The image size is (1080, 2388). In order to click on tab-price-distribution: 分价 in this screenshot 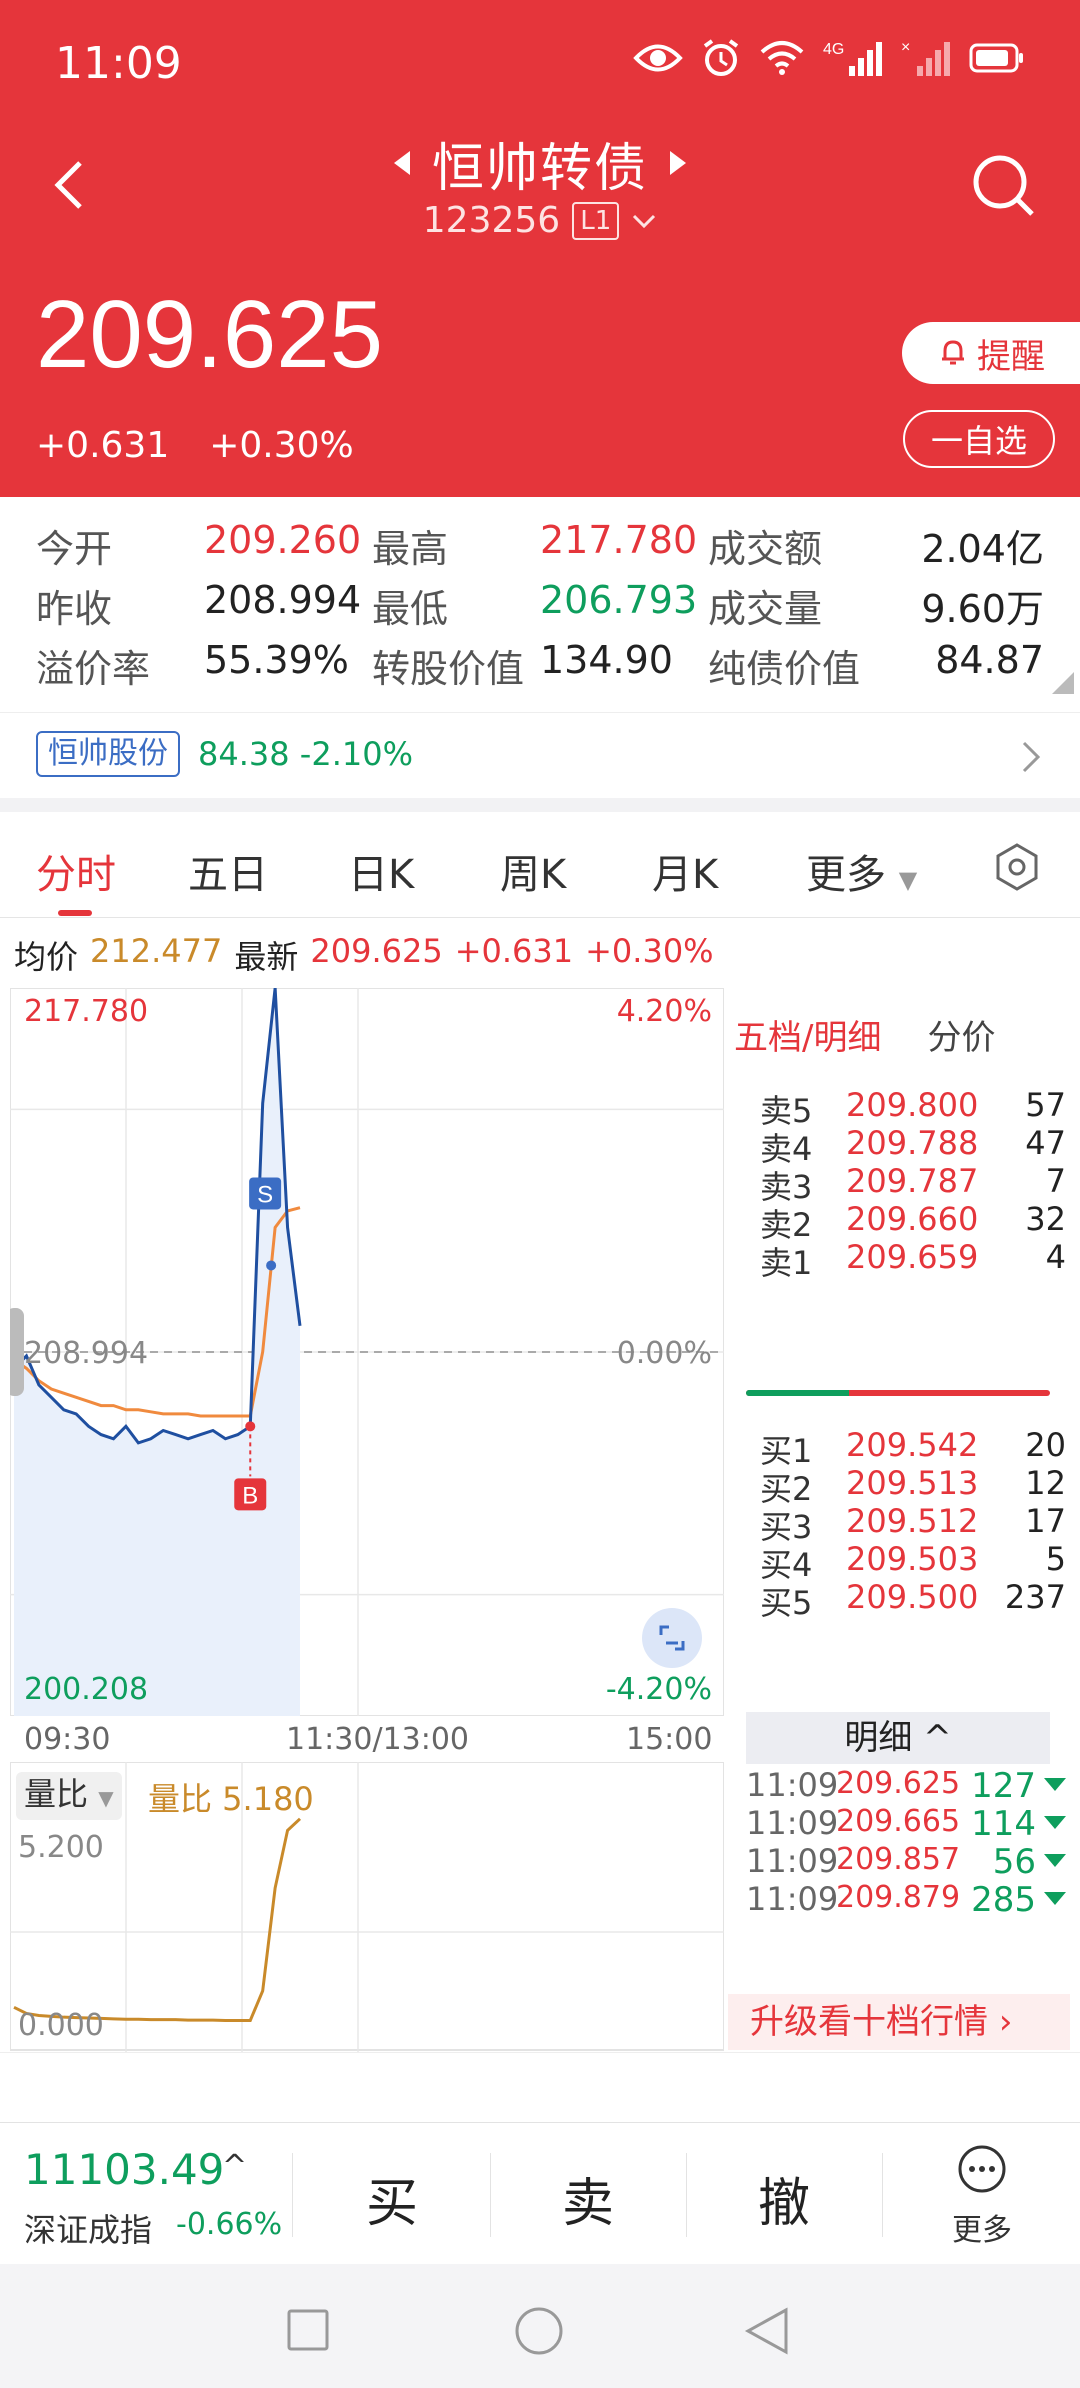, I will do `click(961, 1034)`.